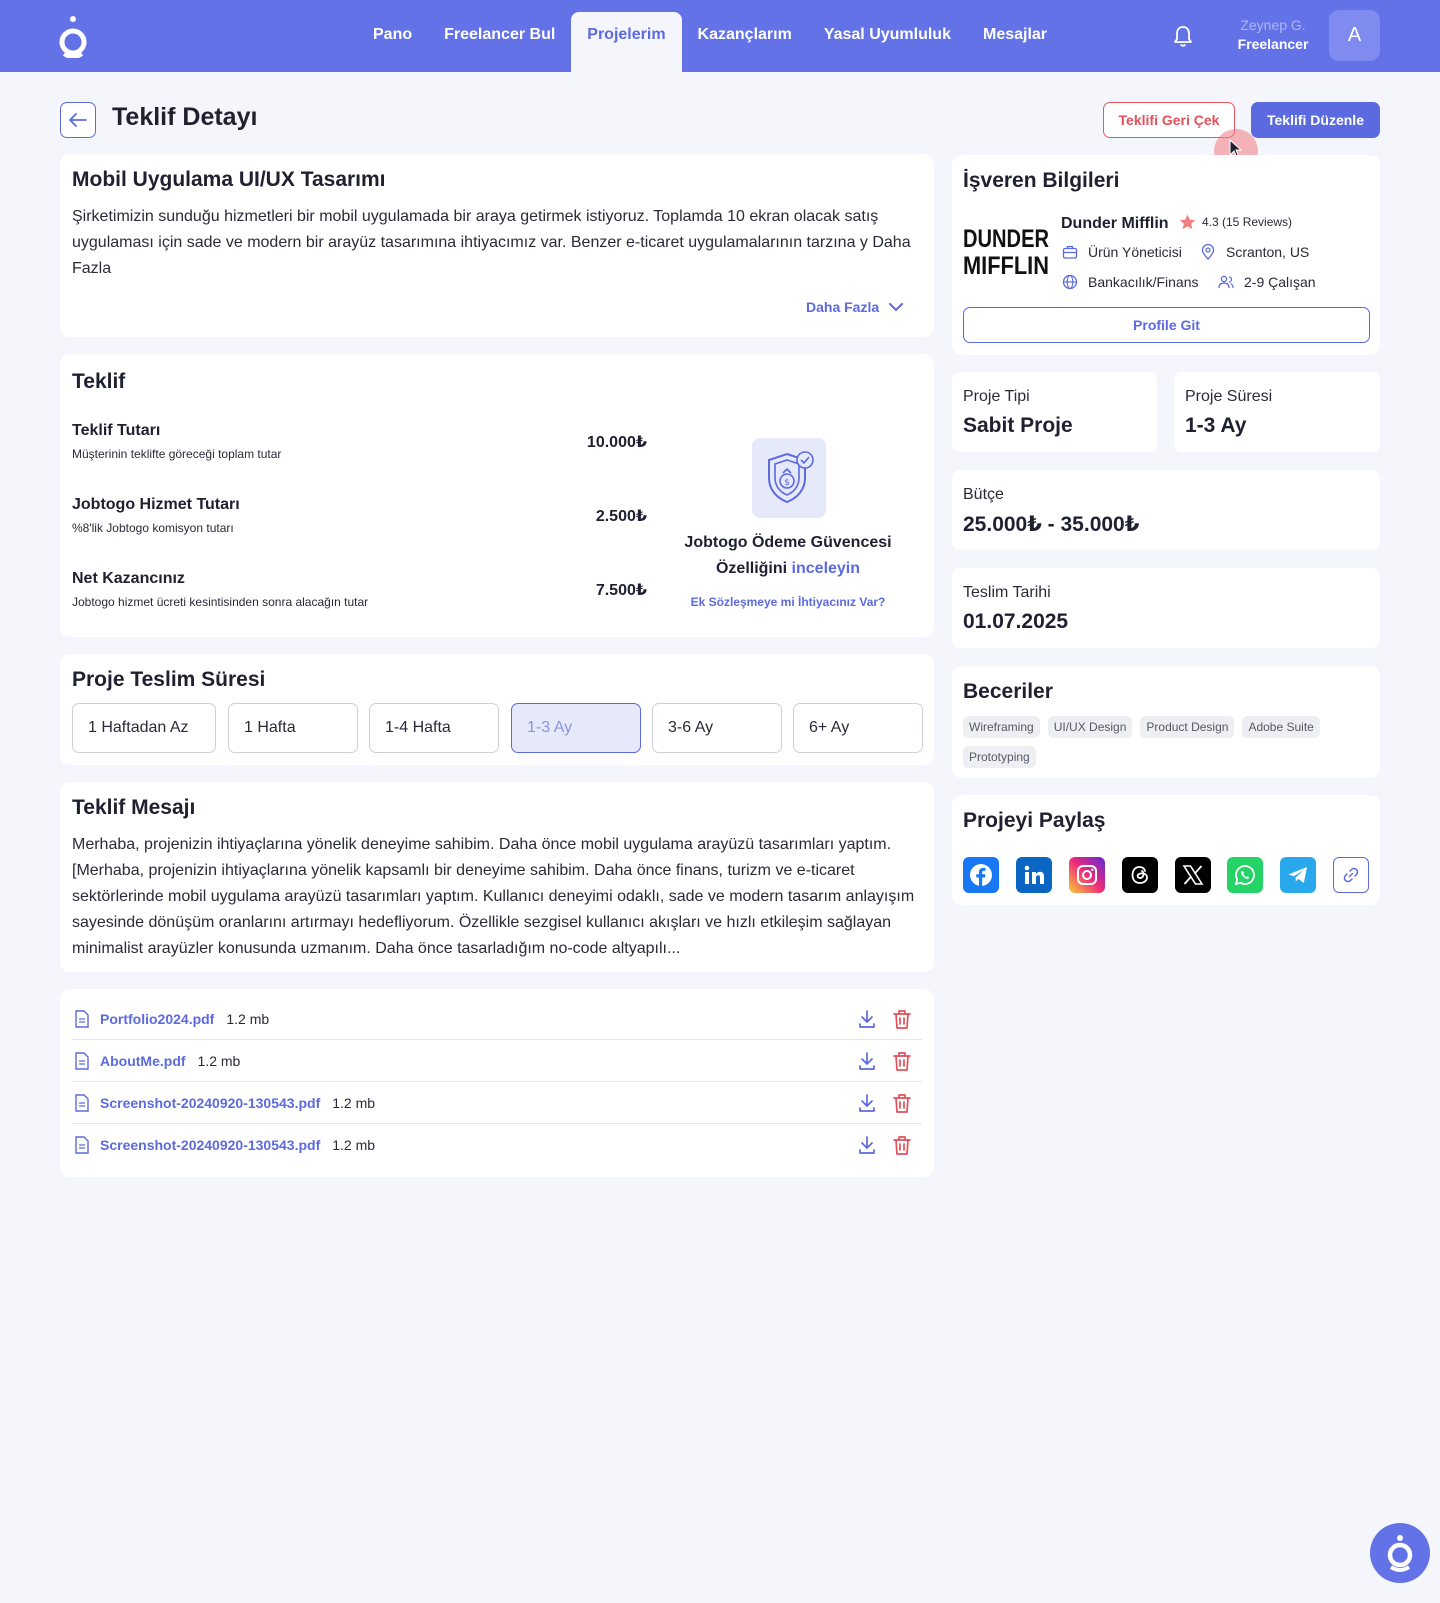 The height and width of the screenshot is (1603, 1440). I want to click on location-pin-icon, so click(1208, 252).